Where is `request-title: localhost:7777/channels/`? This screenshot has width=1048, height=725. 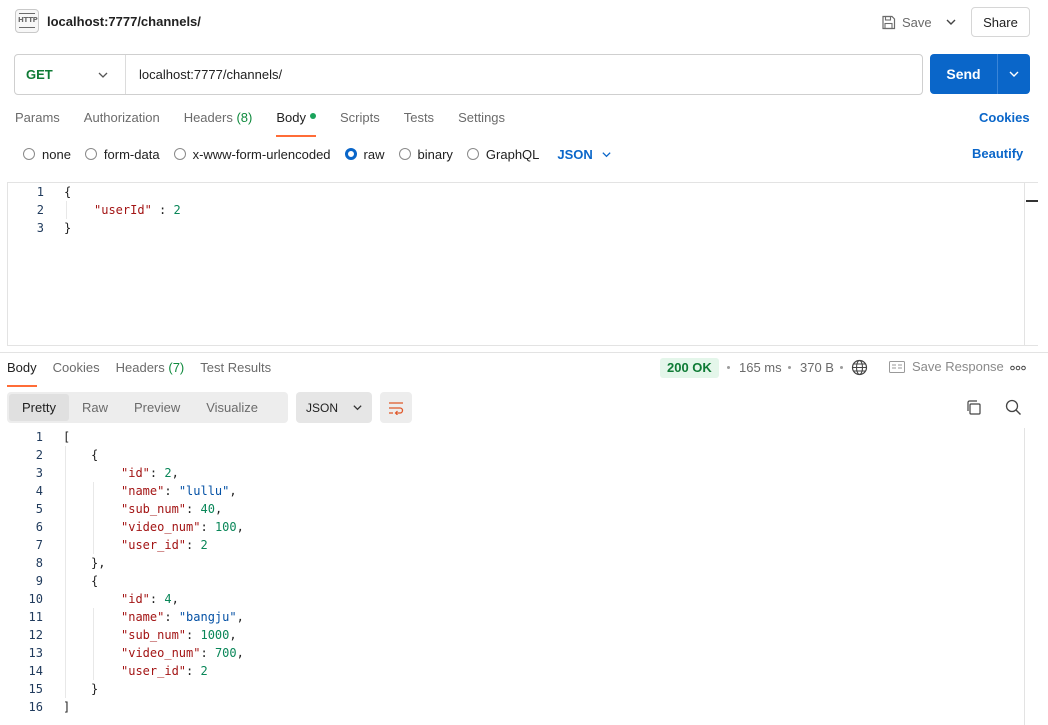
request-title: localhost:7777/channels/ is located at coordinates (124, 21).